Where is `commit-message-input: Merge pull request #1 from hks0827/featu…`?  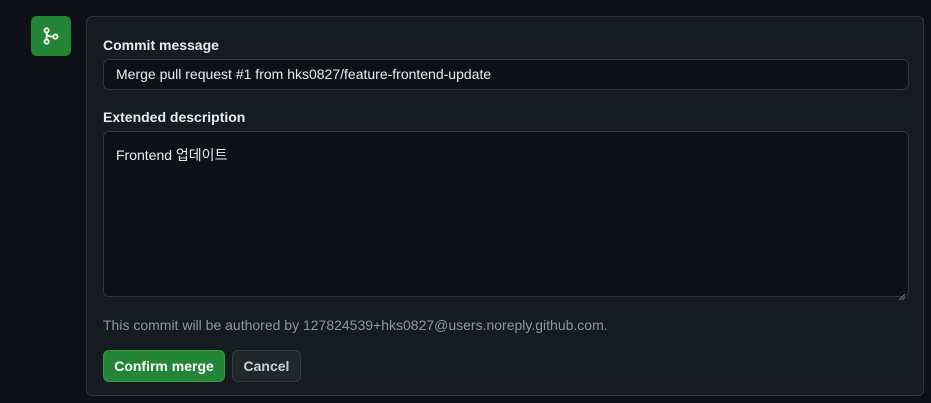
commit-message-input: Merge pull request #1 from hks0827/featu… is located at coordinates (506, 74).